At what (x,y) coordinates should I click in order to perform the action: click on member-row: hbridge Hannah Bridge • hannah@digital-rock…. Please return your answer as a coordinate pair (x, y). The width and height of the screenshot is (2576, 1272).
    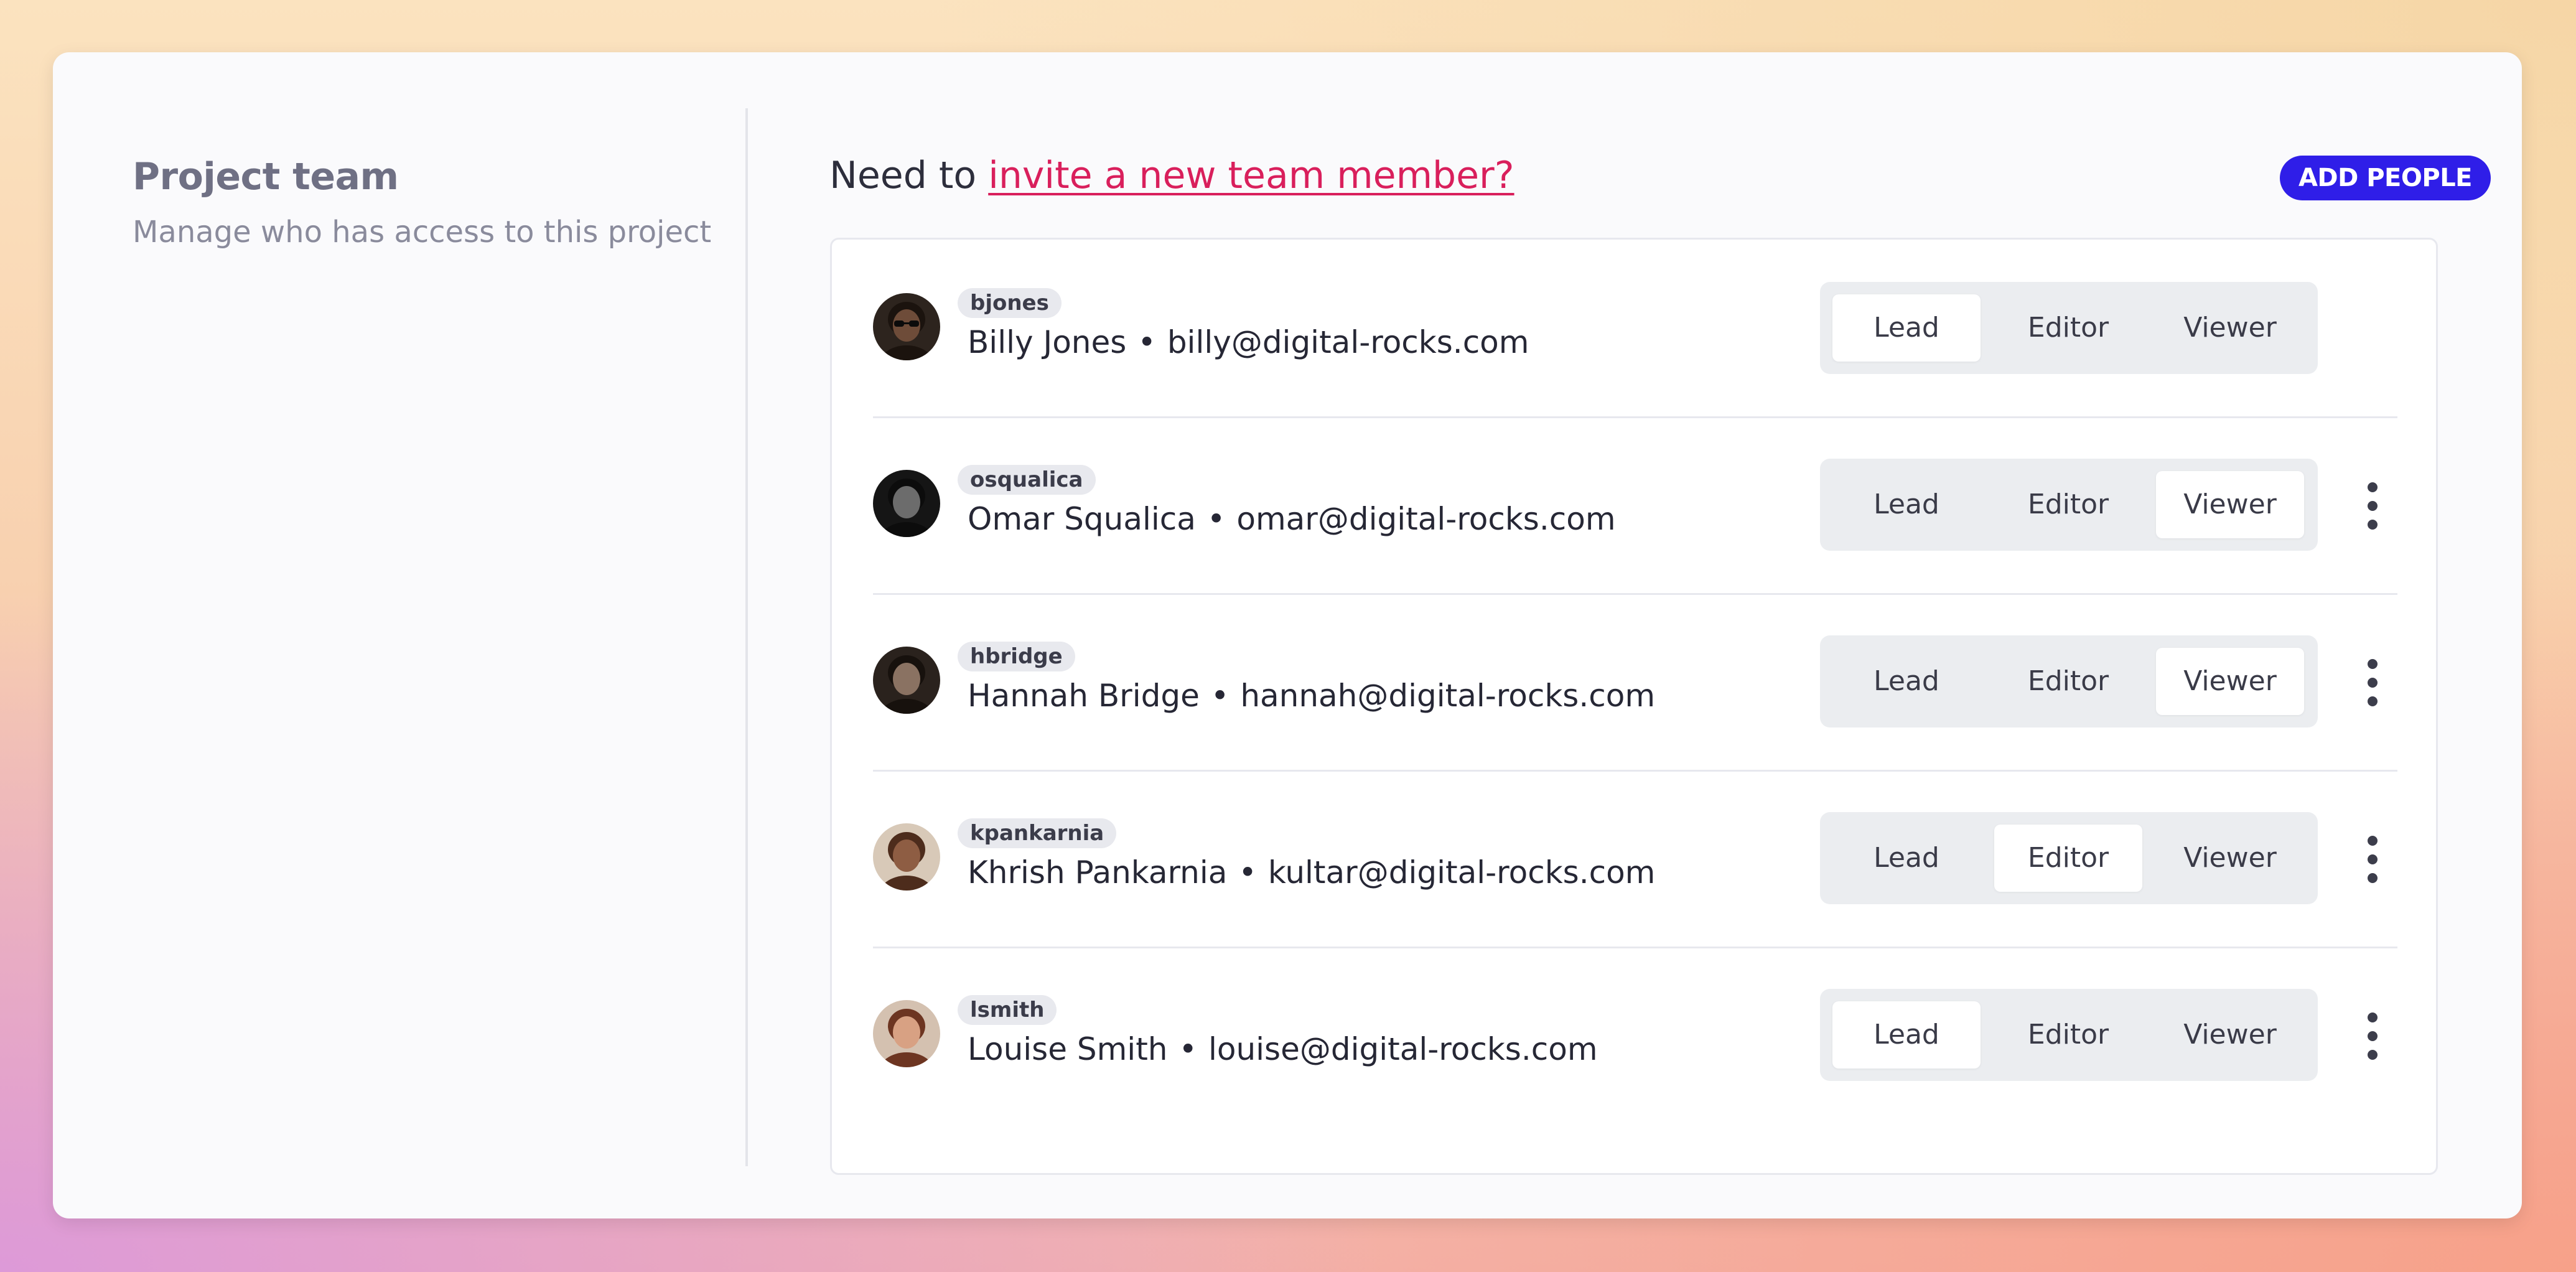
    Looking at the image, I should click on (1635, 682).